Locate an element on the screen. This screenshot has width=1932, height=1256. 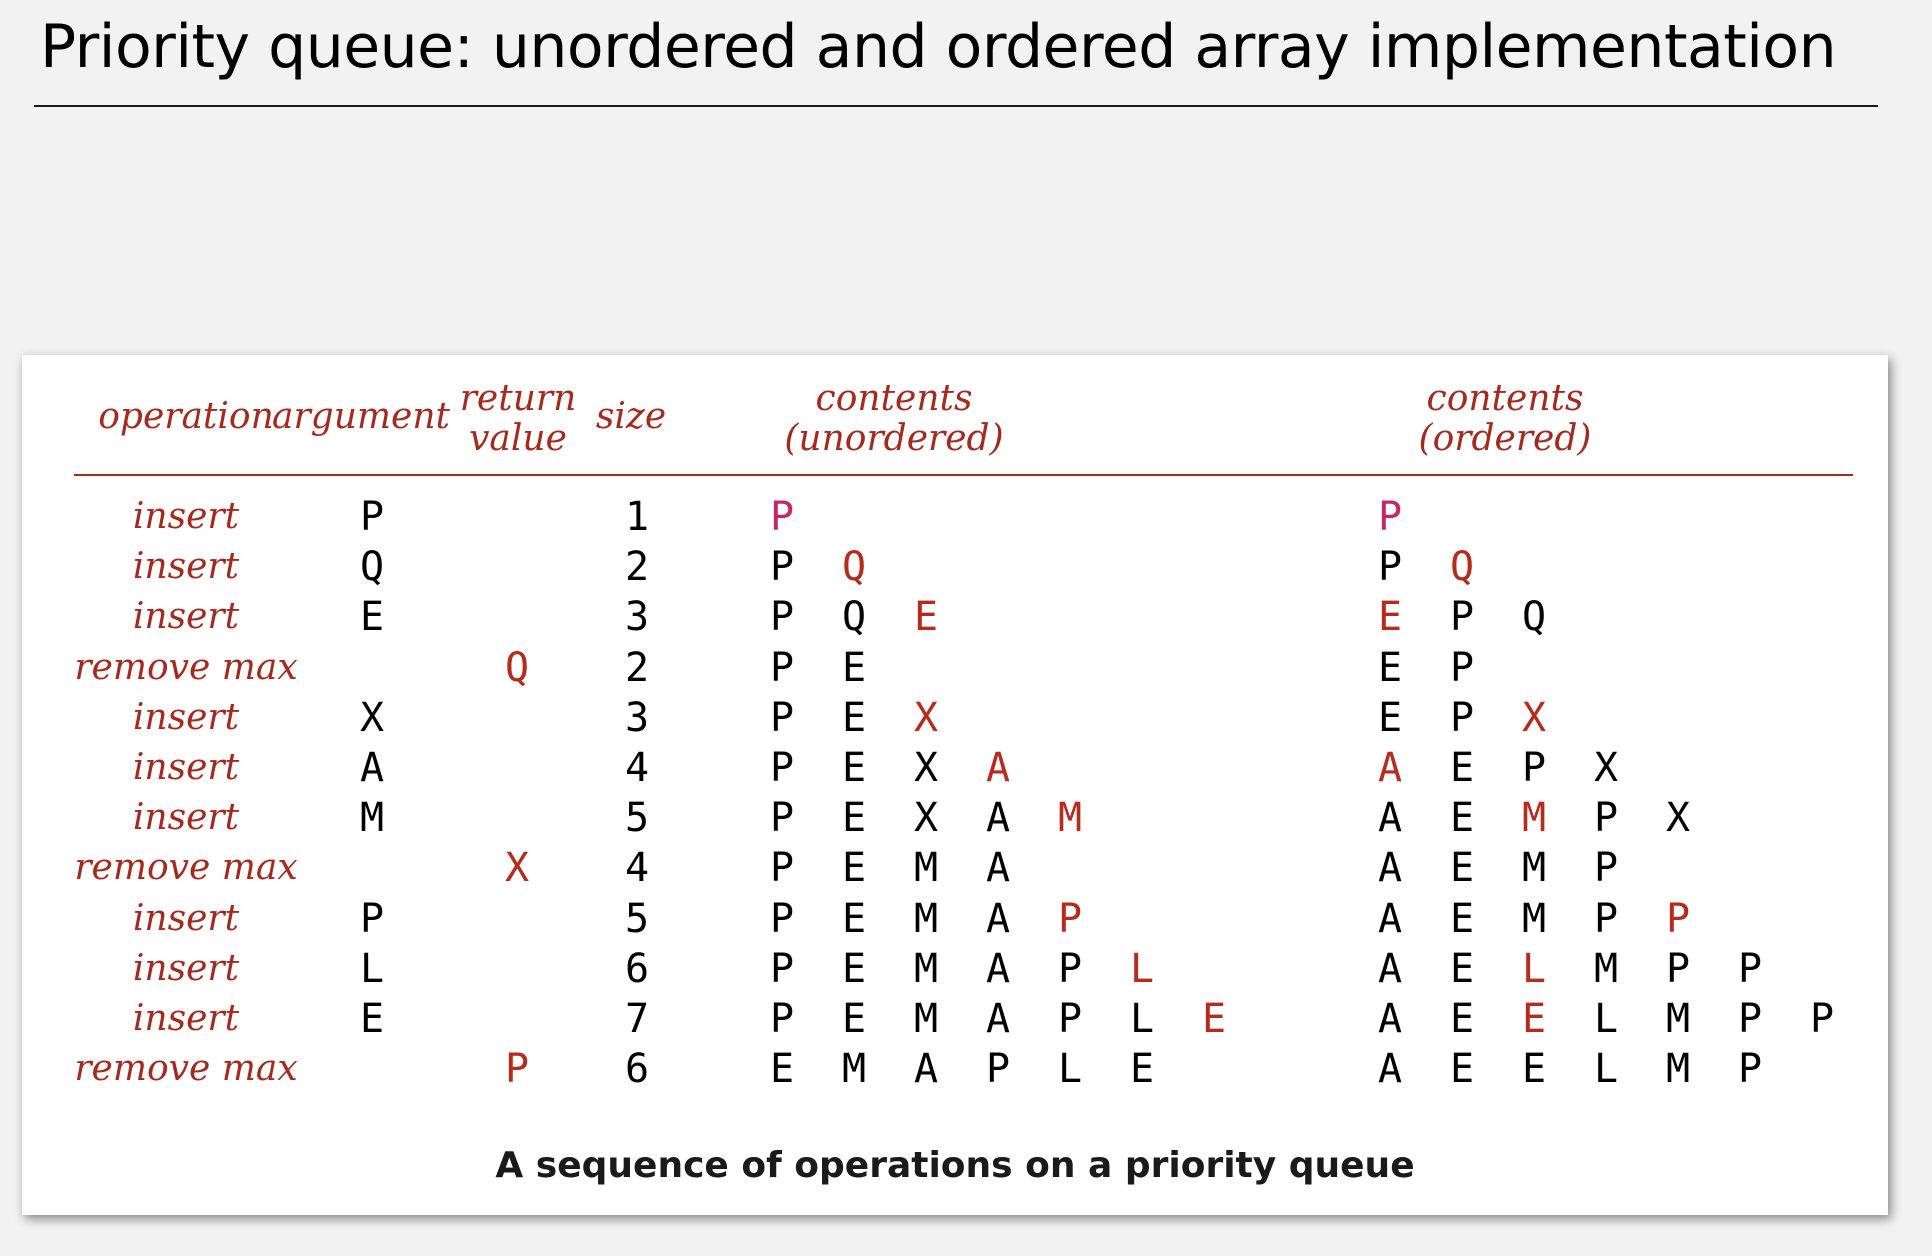
unordered-item: Q is located at coordinates (854, 617).